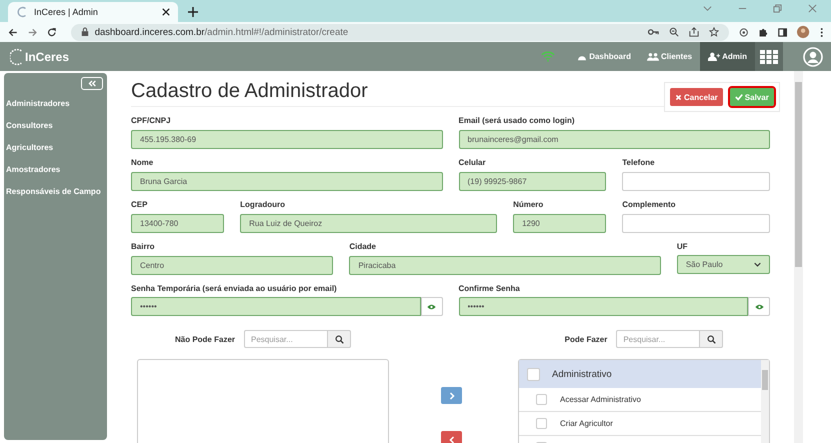  I want to click on chevron-right-icon, so click(451, 396).